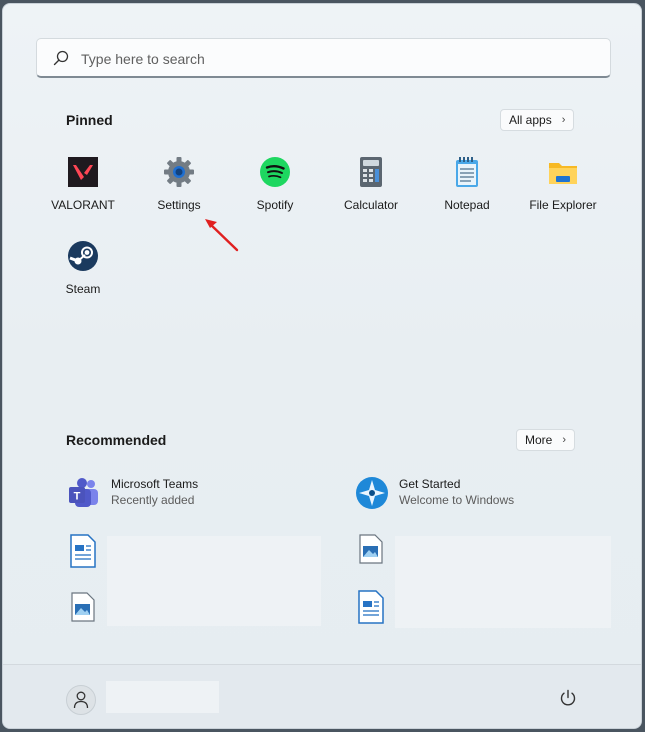 Image resolution: width=645 pixels, height=732 pixels. I want to click on annotation-arrow, so click(222, 235).